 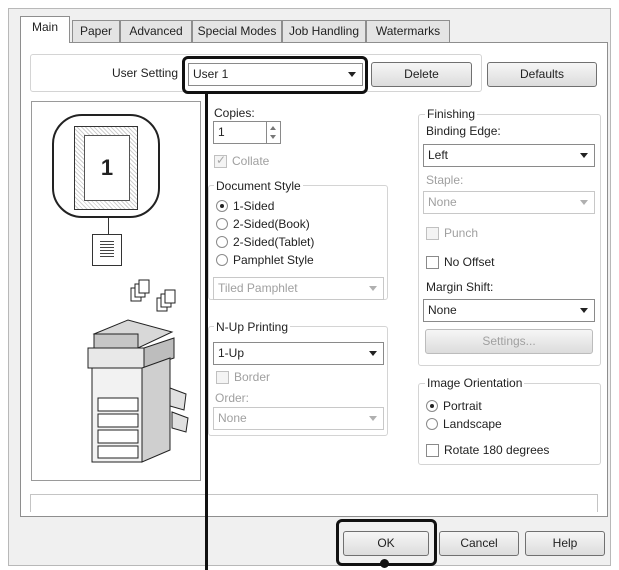 What do you see at coordinates (237, 31) in the screenshot?
I see `tab-special-modes: Special Modes` at bounding box center [237, 31].